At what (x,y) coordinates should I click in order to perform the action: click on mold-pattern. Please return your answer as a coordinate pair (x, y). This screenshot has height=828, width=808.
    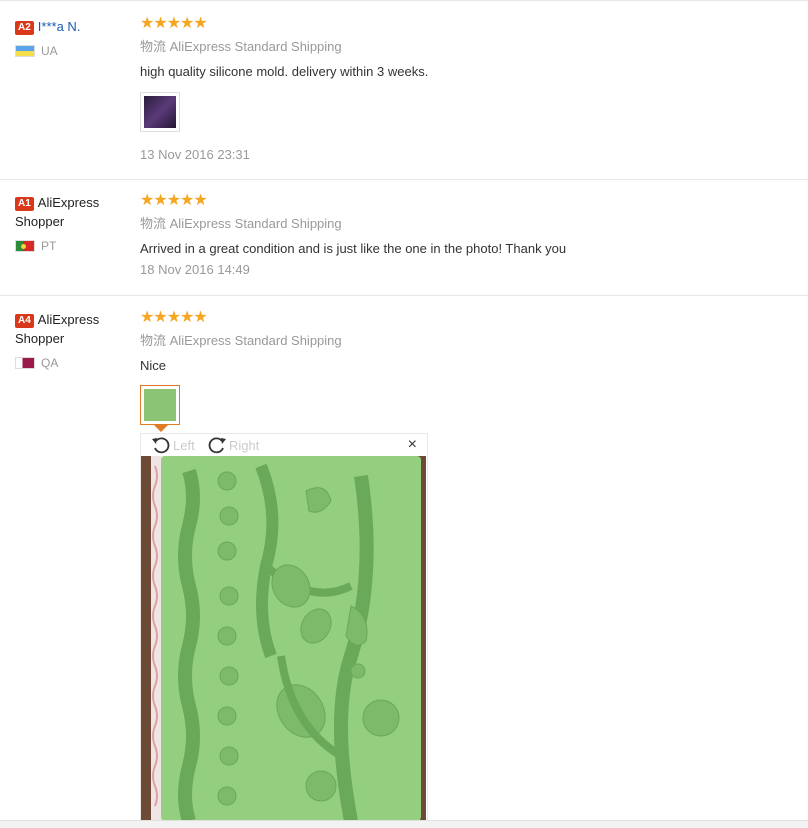
    Looking at the image, I should click on (289, 642).